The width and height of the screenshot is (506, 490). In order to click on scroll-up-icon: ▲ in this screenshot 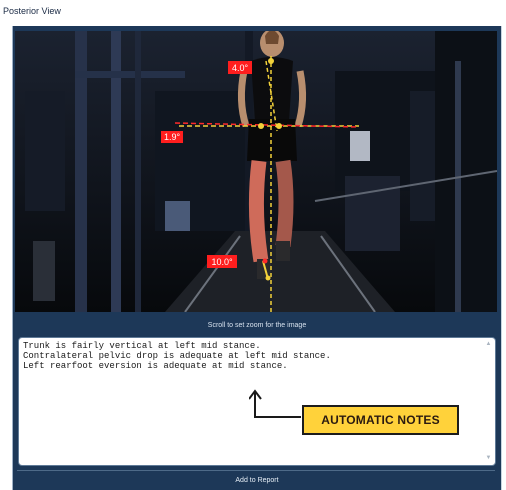, I will do `click(488, 344)`.